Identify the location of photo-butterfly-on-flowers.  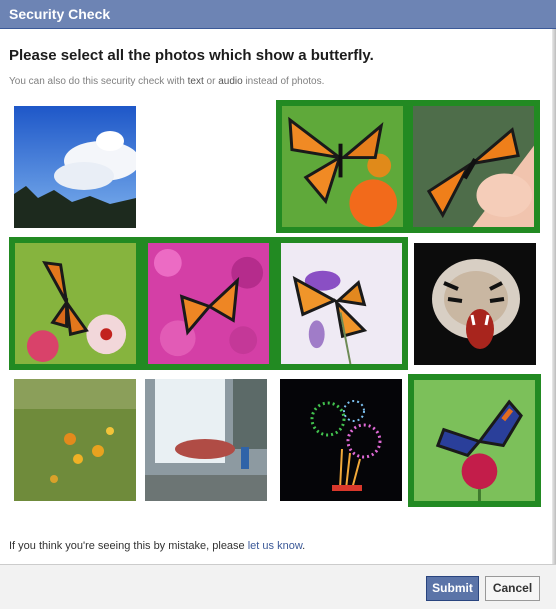
(75, 303).